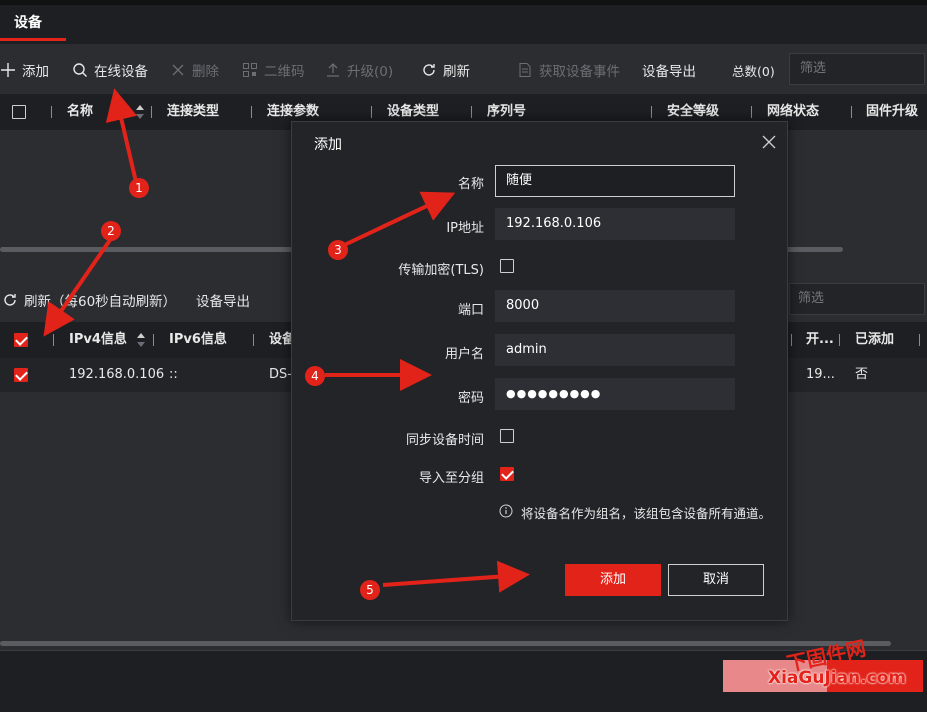 This screenshot has height=712, width=927. I want to click on confirm-add-button: 添加, so click(613, 580).